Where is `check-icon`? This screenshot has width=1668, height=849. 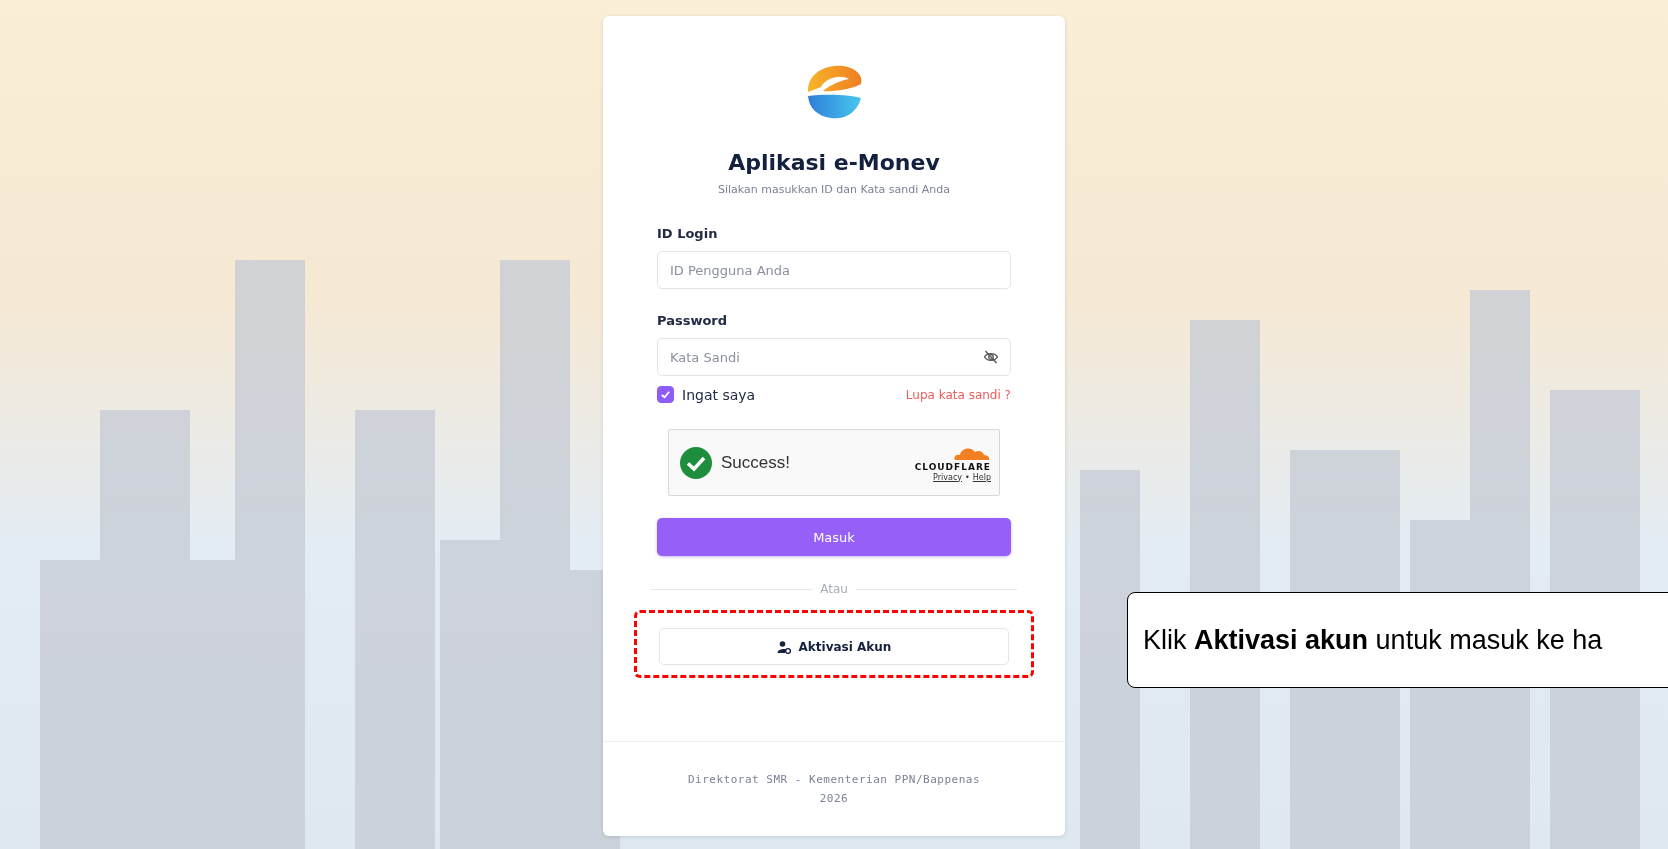
check-icon is located at coordinates (665, 394).